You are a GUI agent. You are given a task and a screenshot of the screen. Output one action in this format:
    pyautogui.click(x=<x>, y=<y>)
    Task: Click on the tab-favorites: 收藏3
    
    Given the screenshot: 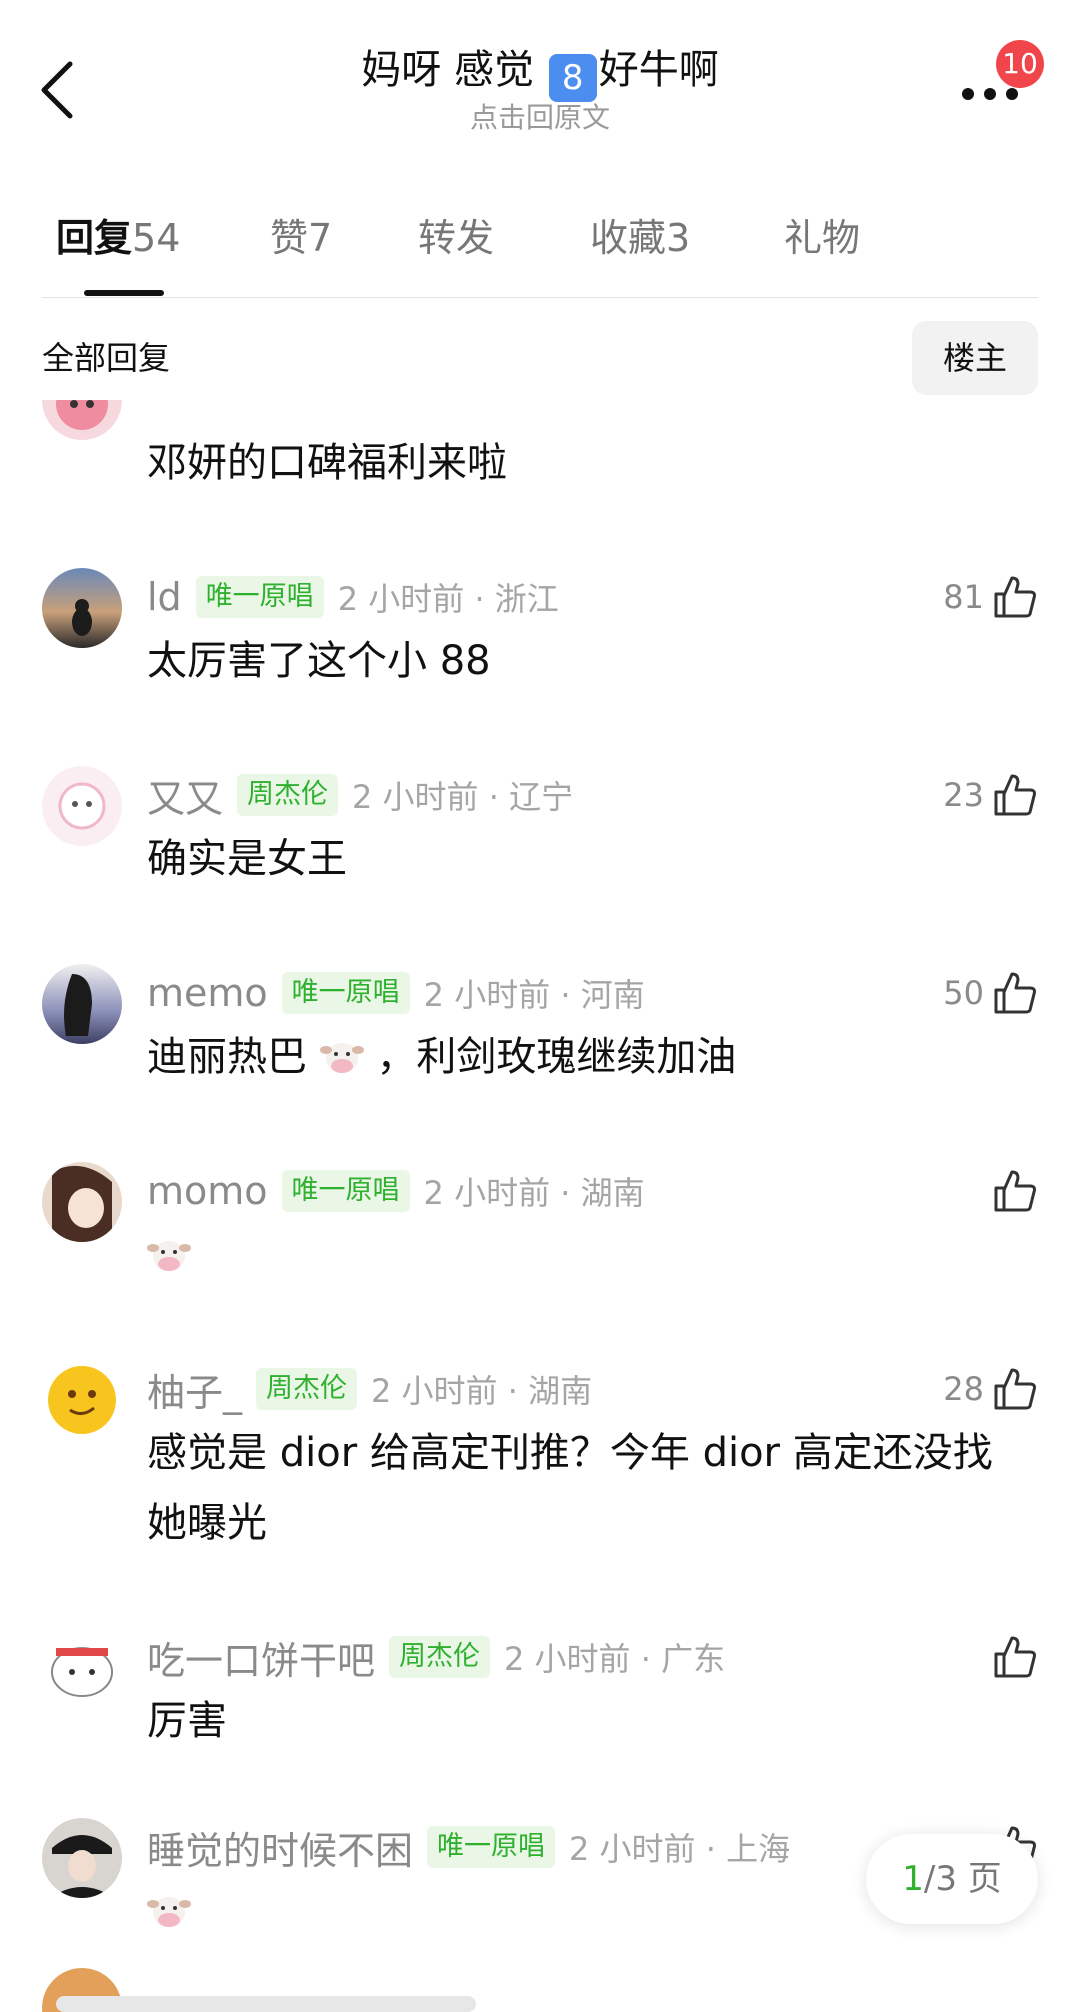 What is the action you would take?
    pyautogui.click(x=640, y=238)
    